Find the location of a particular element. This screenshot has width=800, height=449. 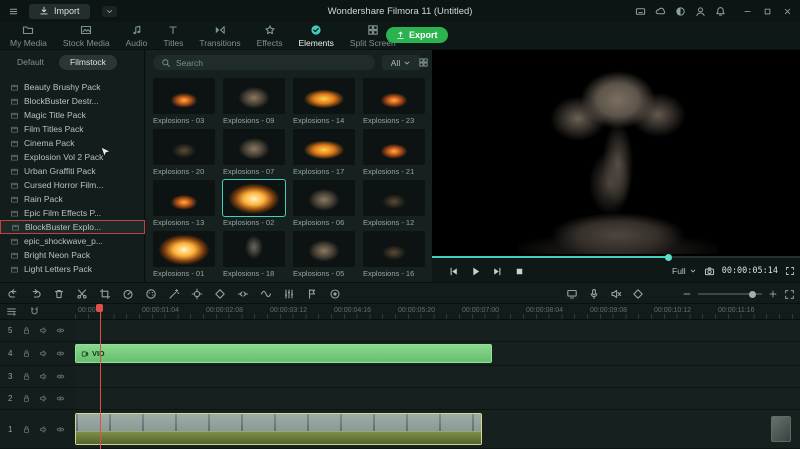

mixer-button is located at coordinates (289, 294).